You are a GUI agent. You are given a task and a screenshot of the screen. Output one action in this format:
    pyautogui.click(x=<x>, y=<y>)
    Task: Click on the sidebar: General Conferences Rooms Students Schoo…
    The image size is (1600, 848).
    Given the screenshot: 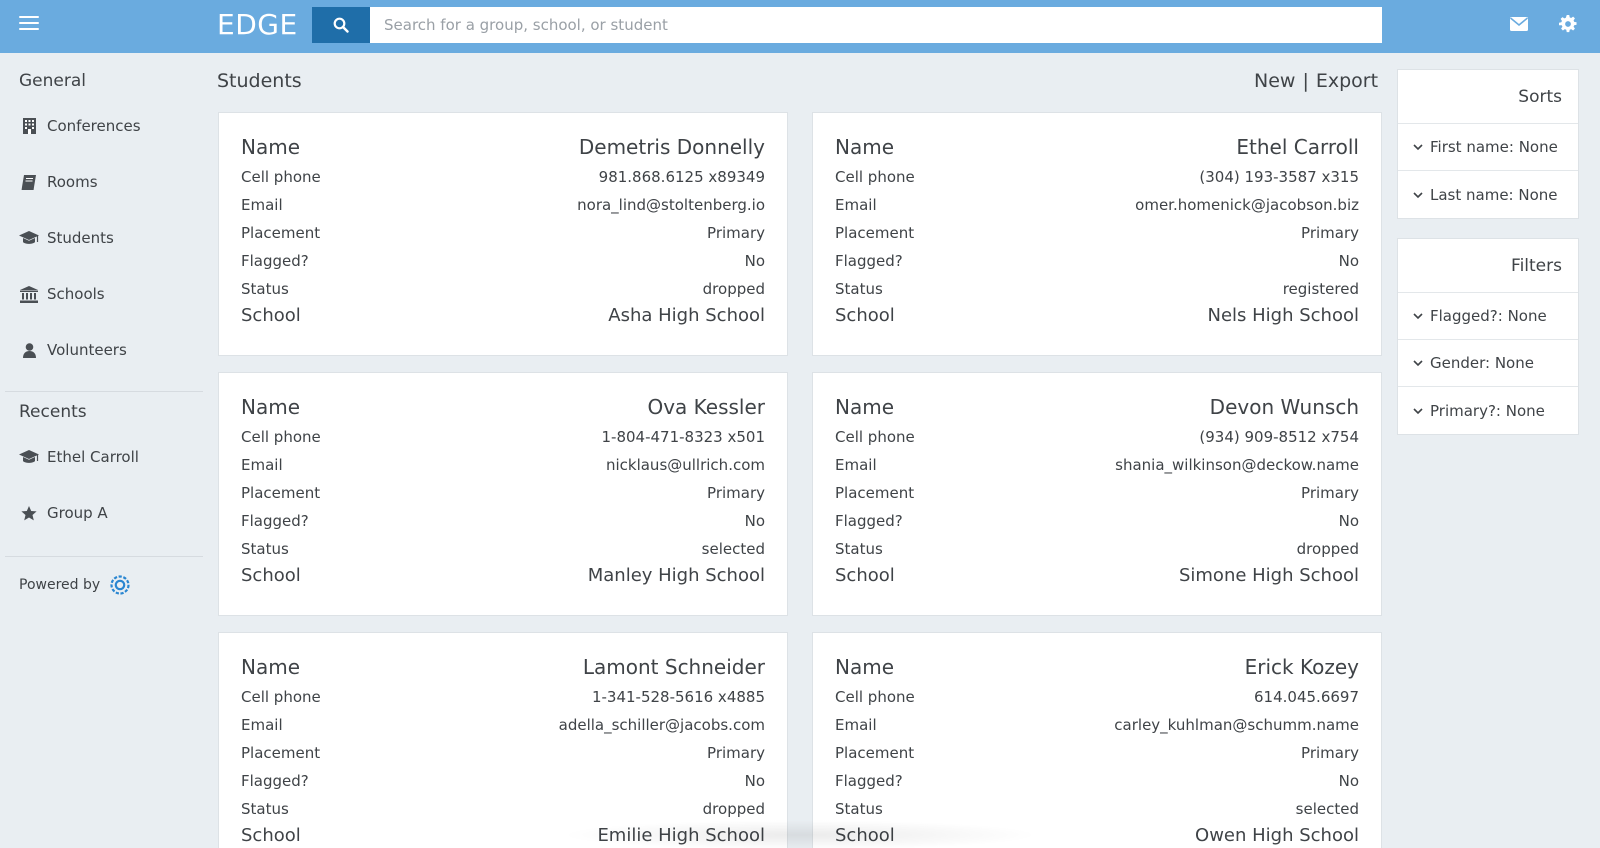 What is the action you would take?
    pyautogui.click(x=102, y=450)
    